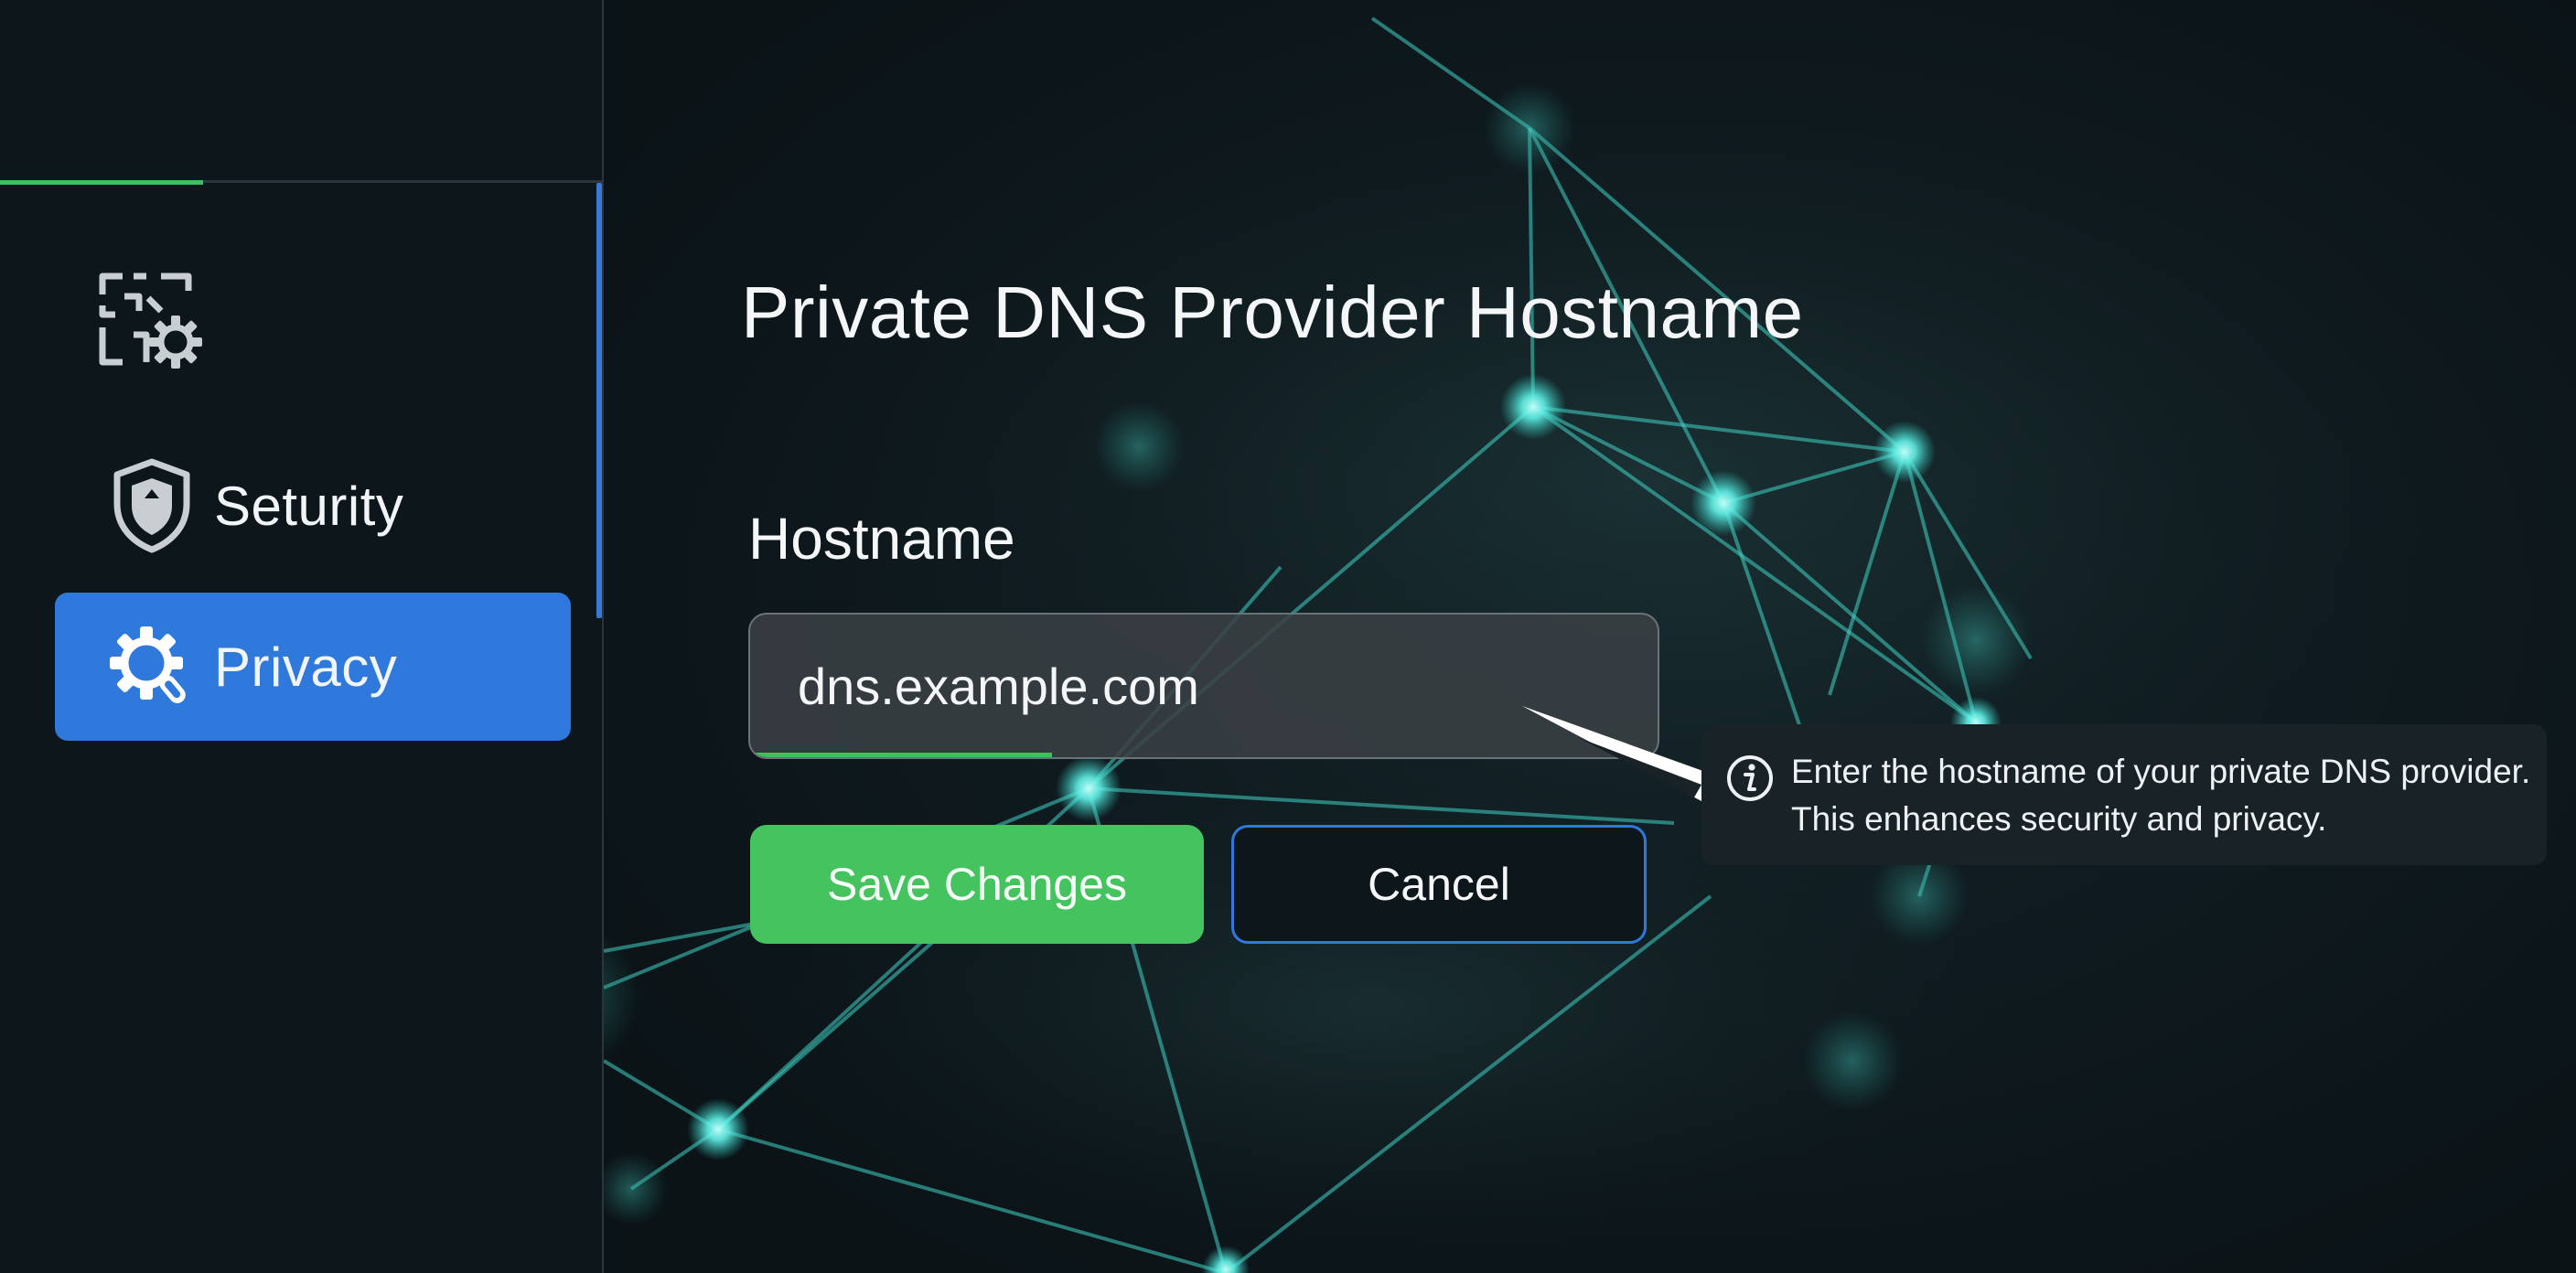  I want to click on sidebar-top-divider, so click(301, 182).